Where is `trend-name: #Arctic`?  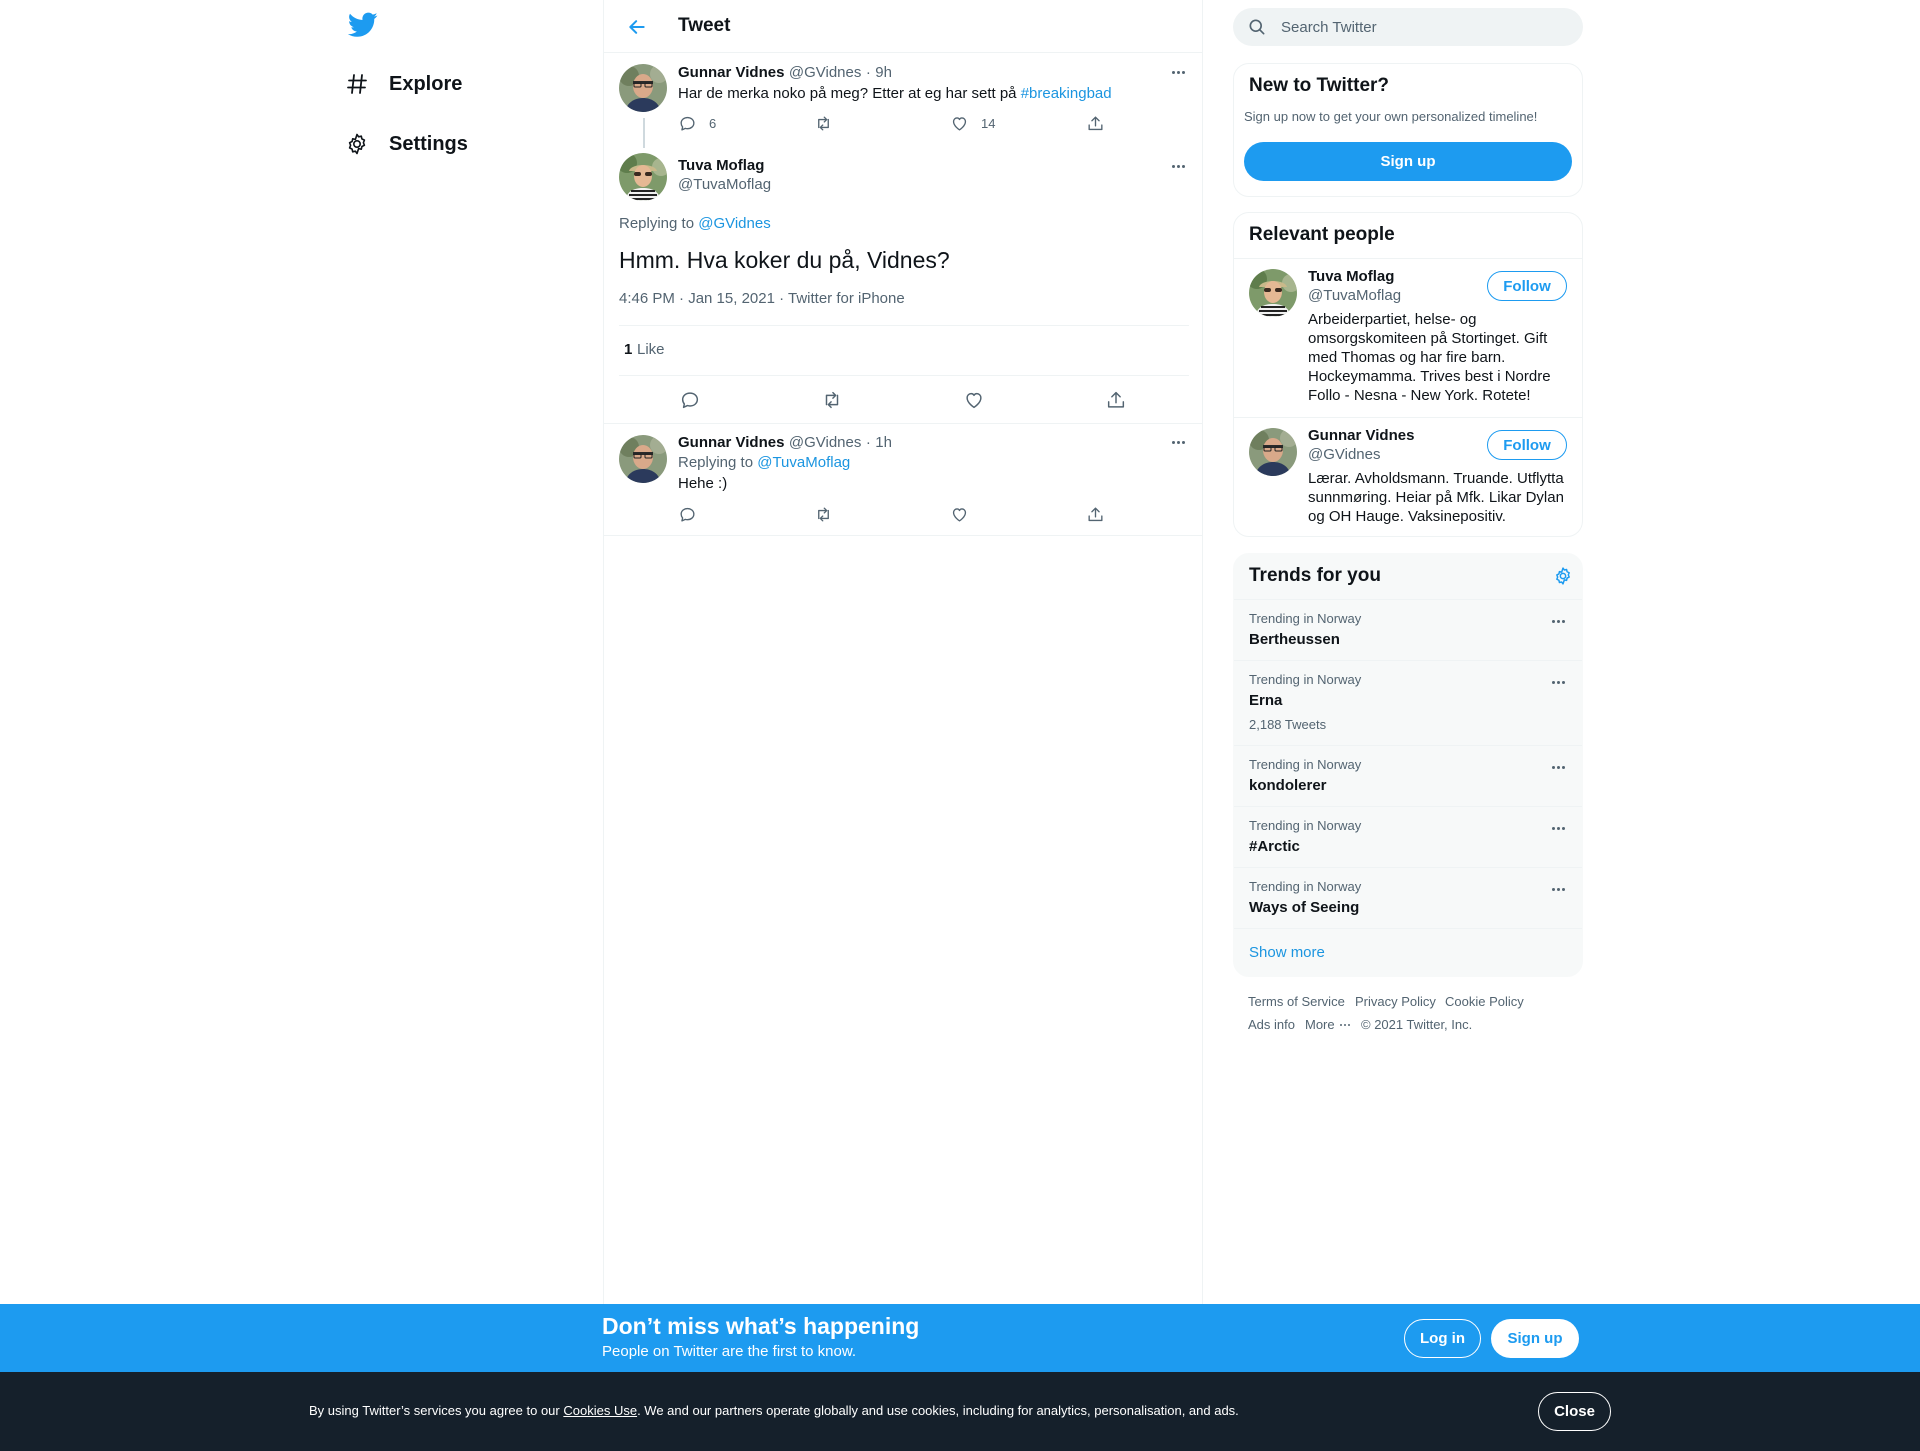 trend-name: #Arctic is located at coordinates (1274, 846).